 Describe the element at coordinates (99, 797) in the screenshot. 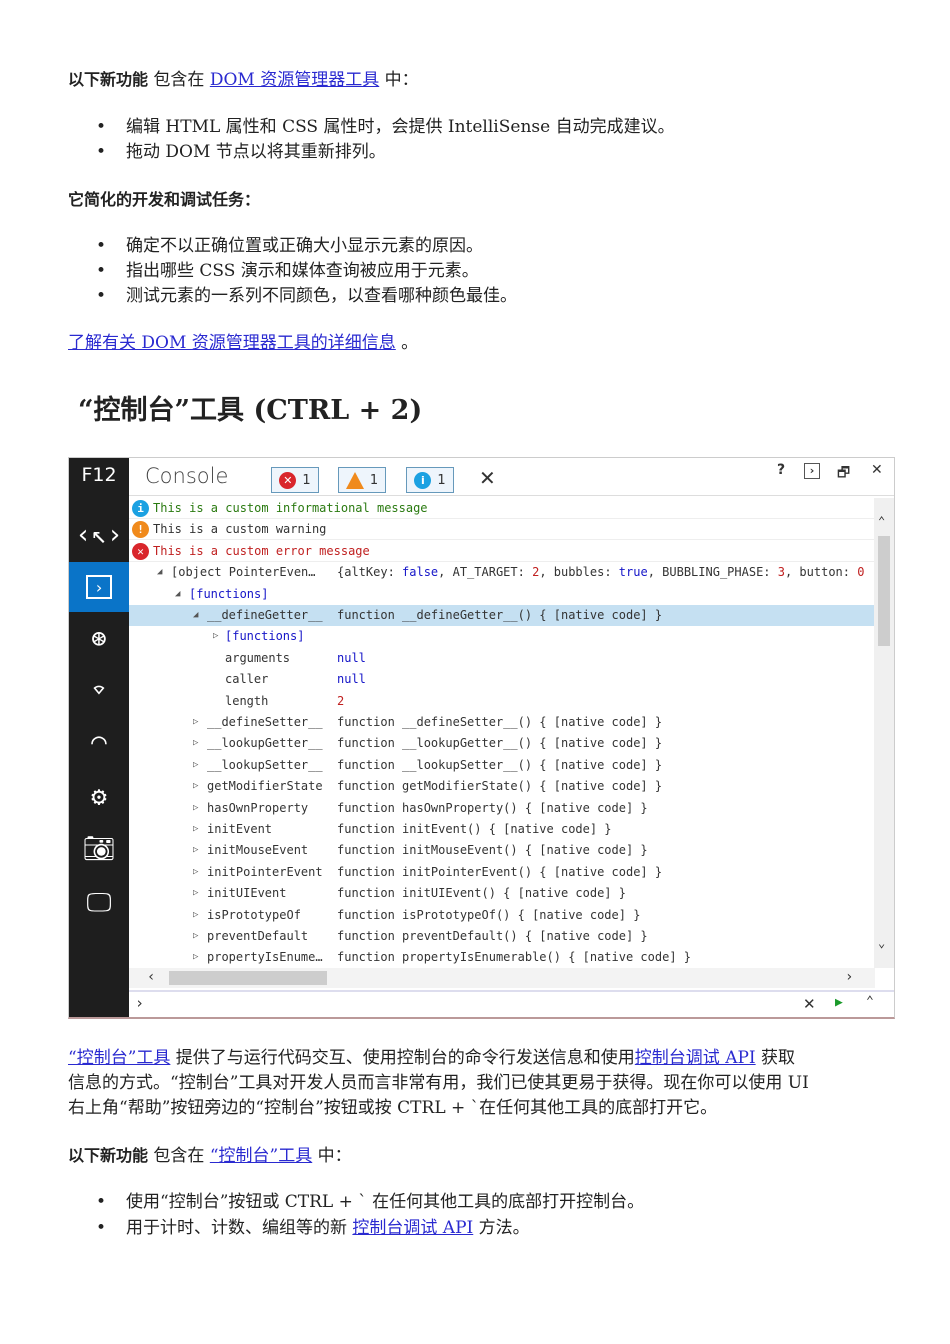

I see `memory-icon: ⚙` at that location.